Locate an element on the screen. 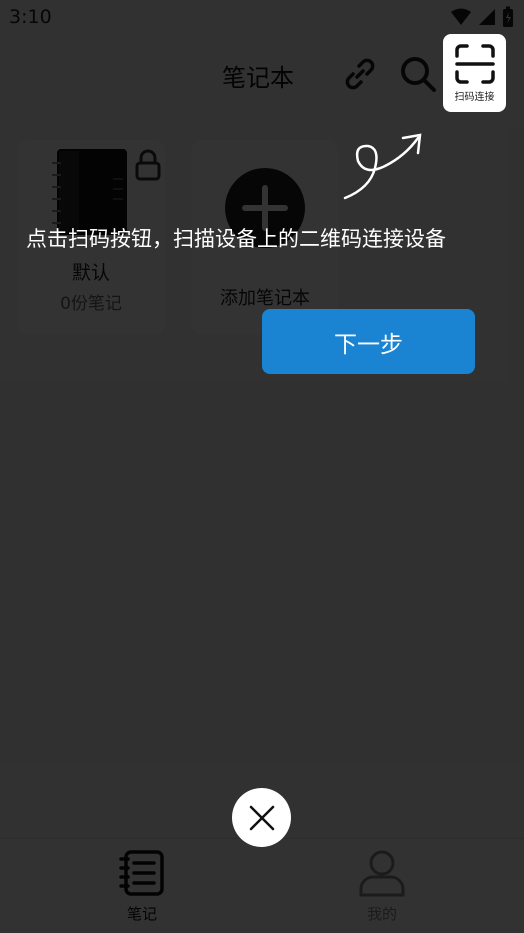 The height and width of the screenshot is (933, 524). battery-icon is located at coordinates (508, 16).